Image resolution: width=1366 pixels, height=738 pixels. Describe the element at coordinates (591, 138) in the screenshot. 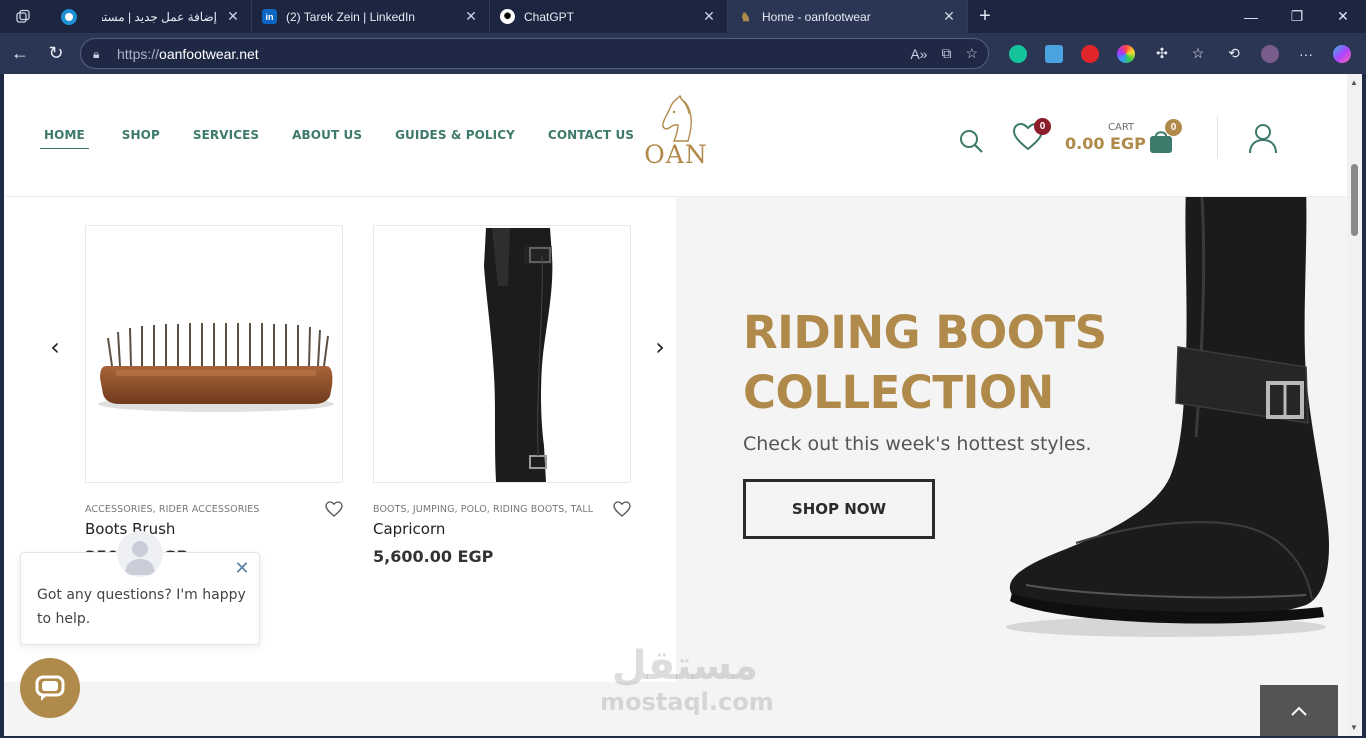

I see `menu-contact-us: CONTACT US` at that location.